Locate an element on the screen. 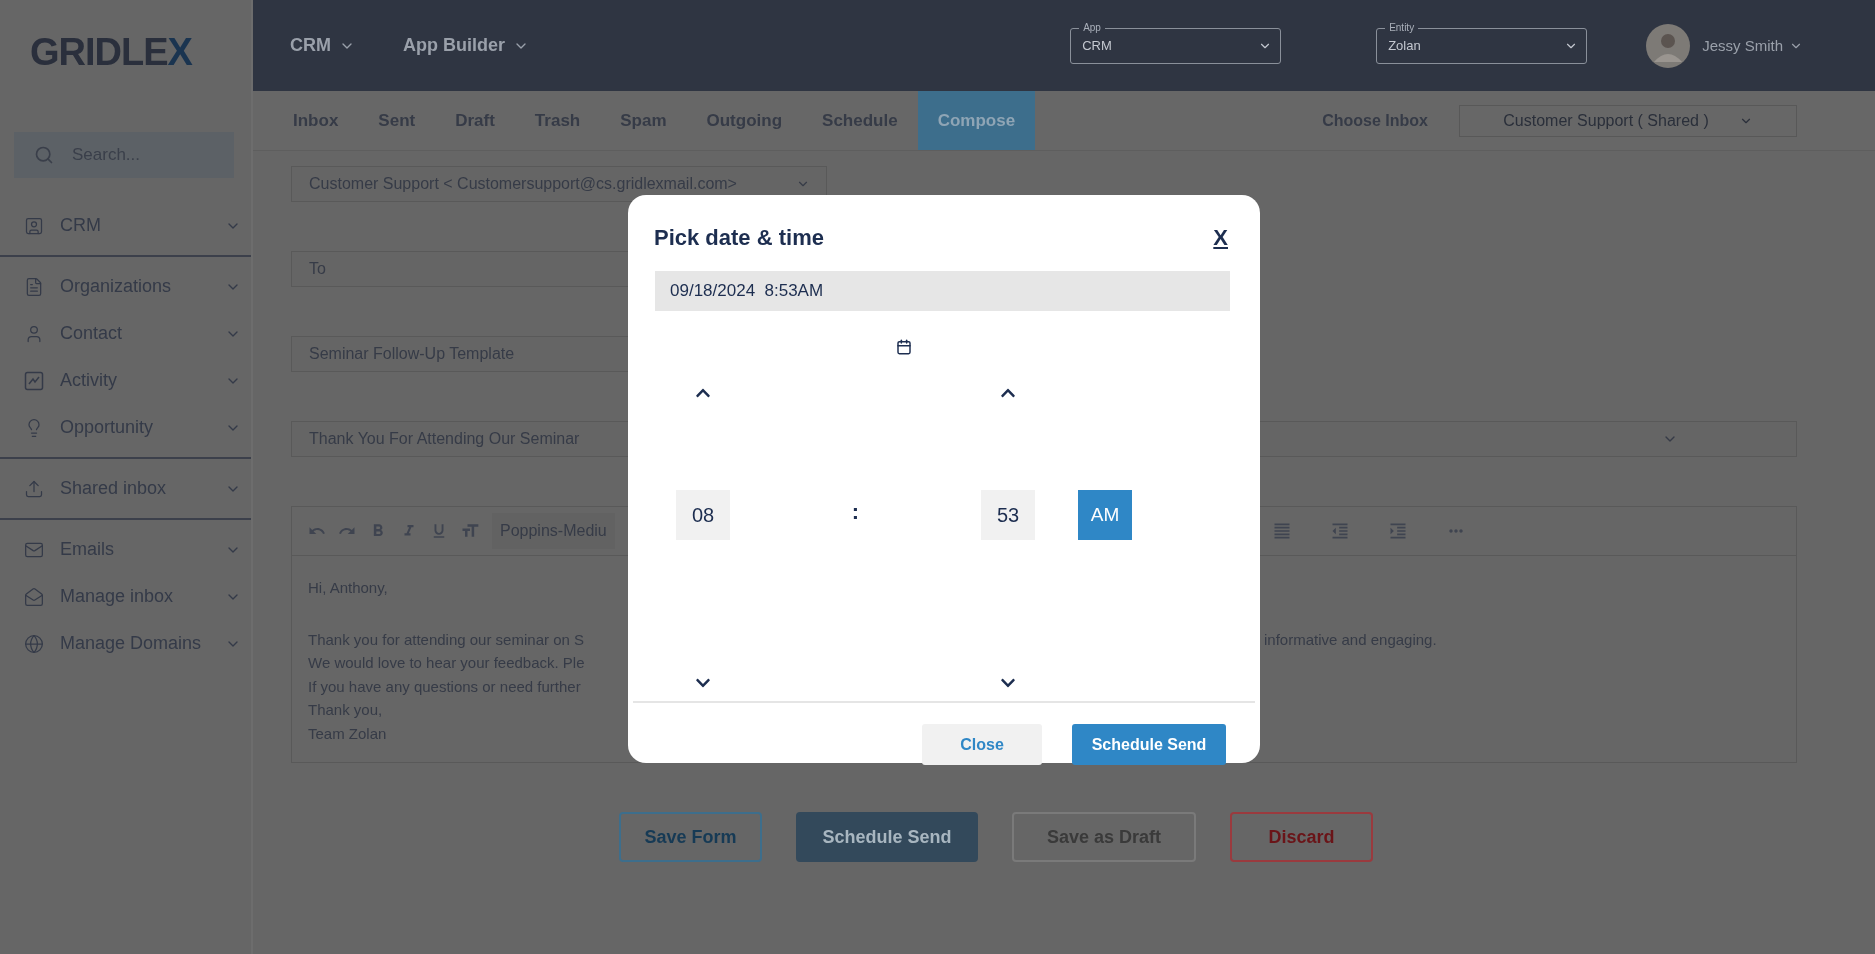  logo: GRIDLEX is located at coordinates (111, 52).